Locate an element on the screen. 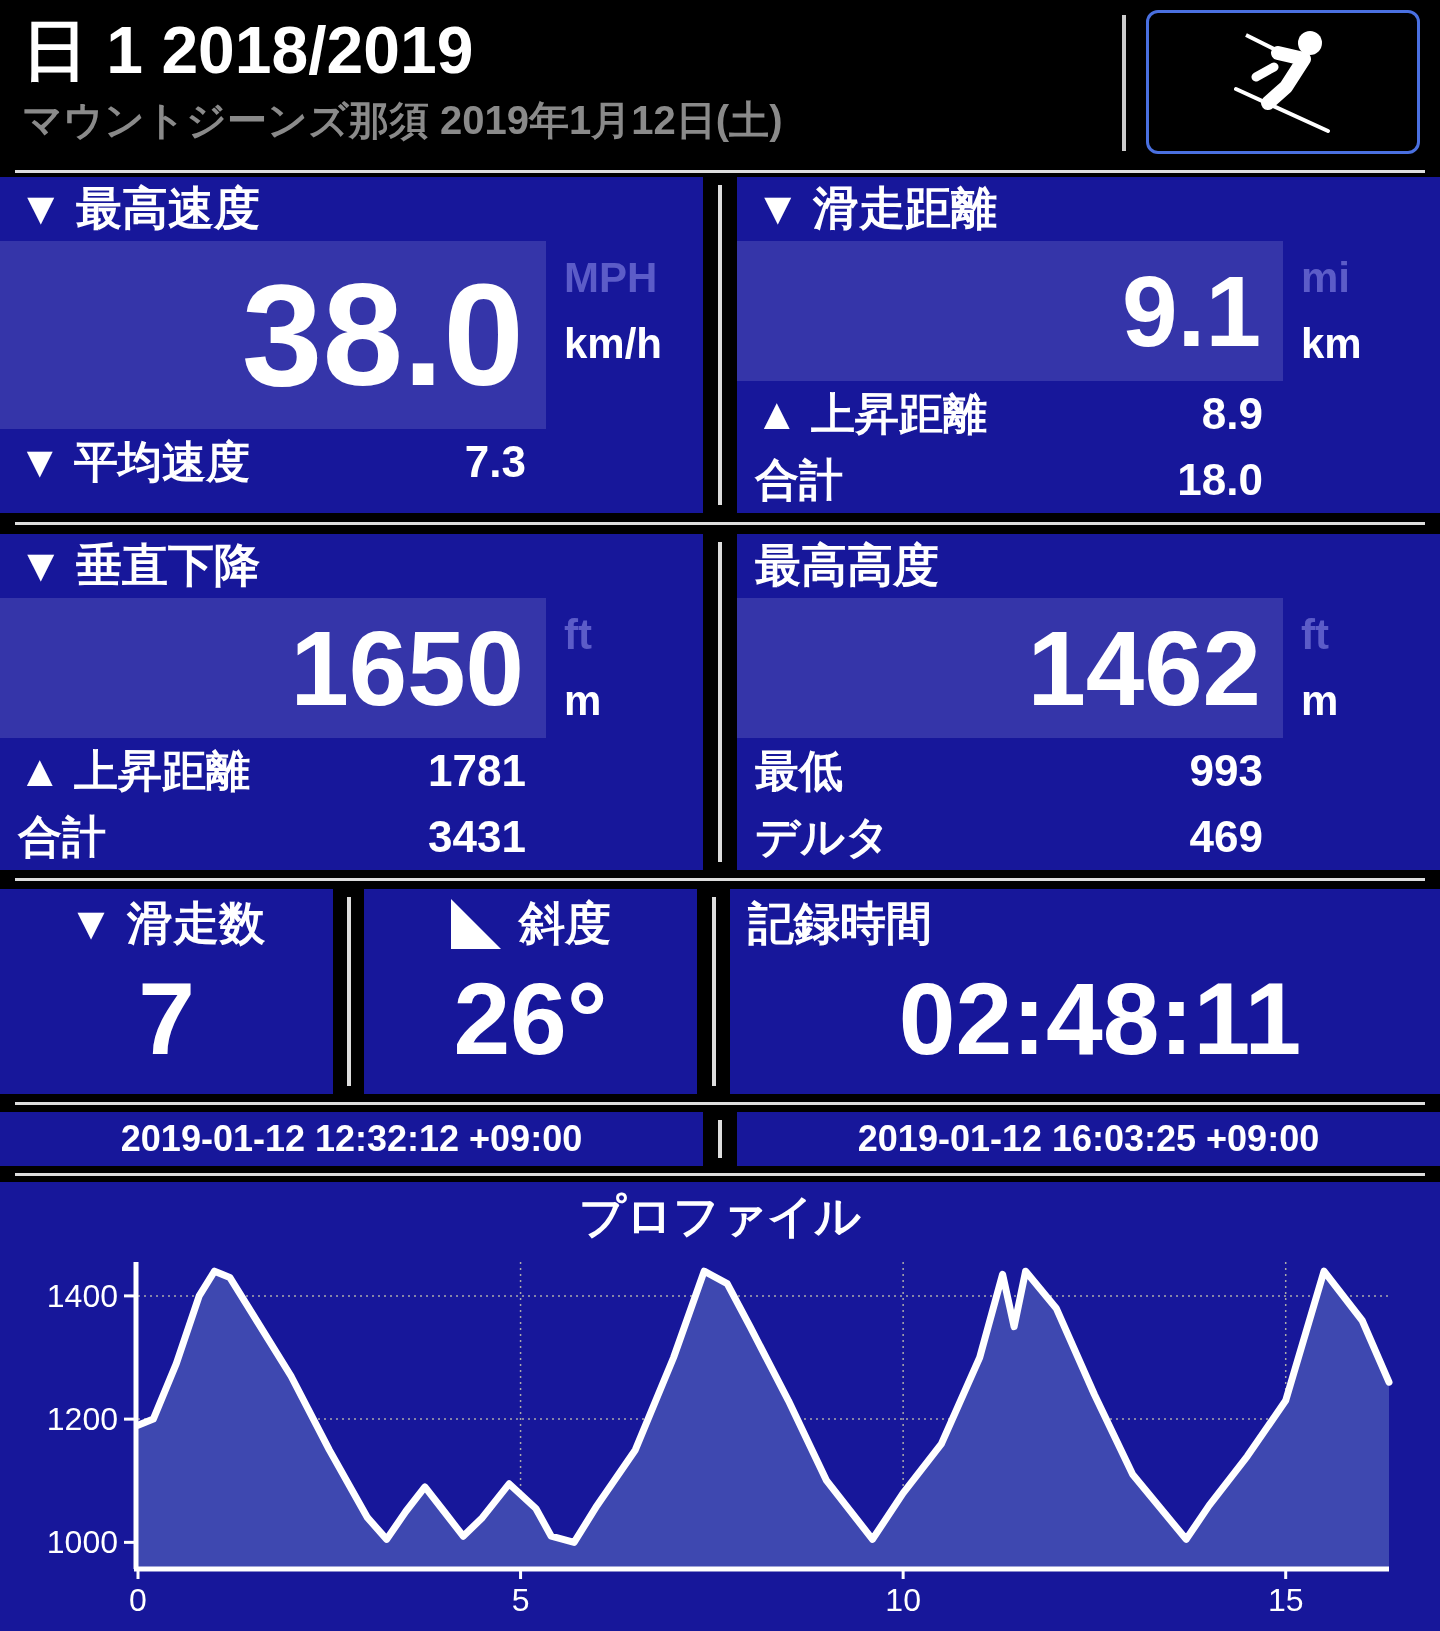 The height and width of the screenshot is (1631, 1440). title: 日 1 2018/2019 is located at coordinates (248, 50).